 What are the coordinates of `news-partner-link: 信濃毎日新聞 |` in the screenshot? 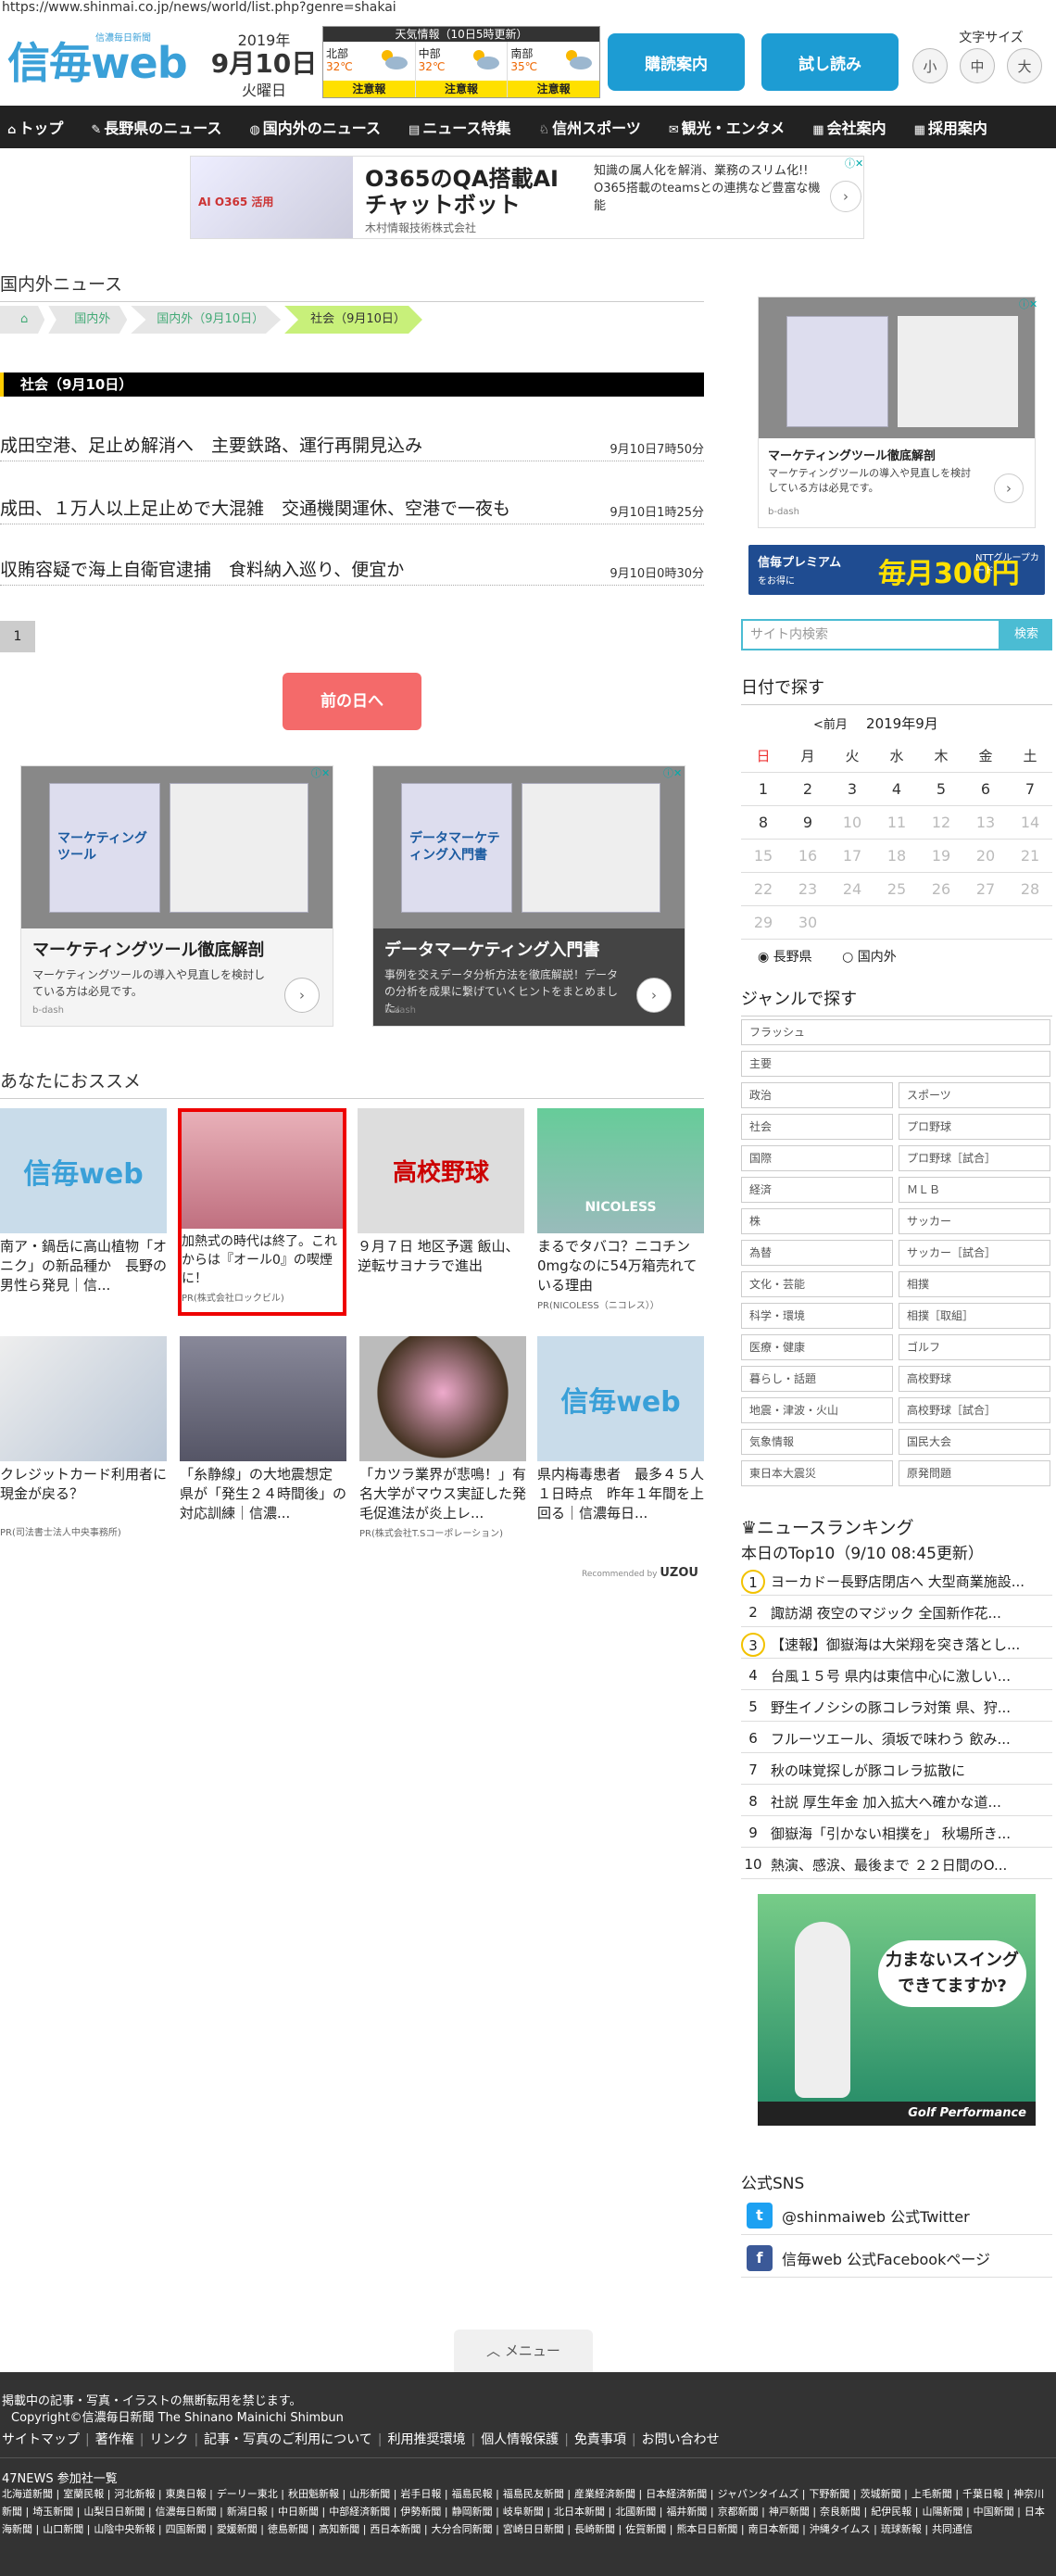 It's located at (190, 2512).